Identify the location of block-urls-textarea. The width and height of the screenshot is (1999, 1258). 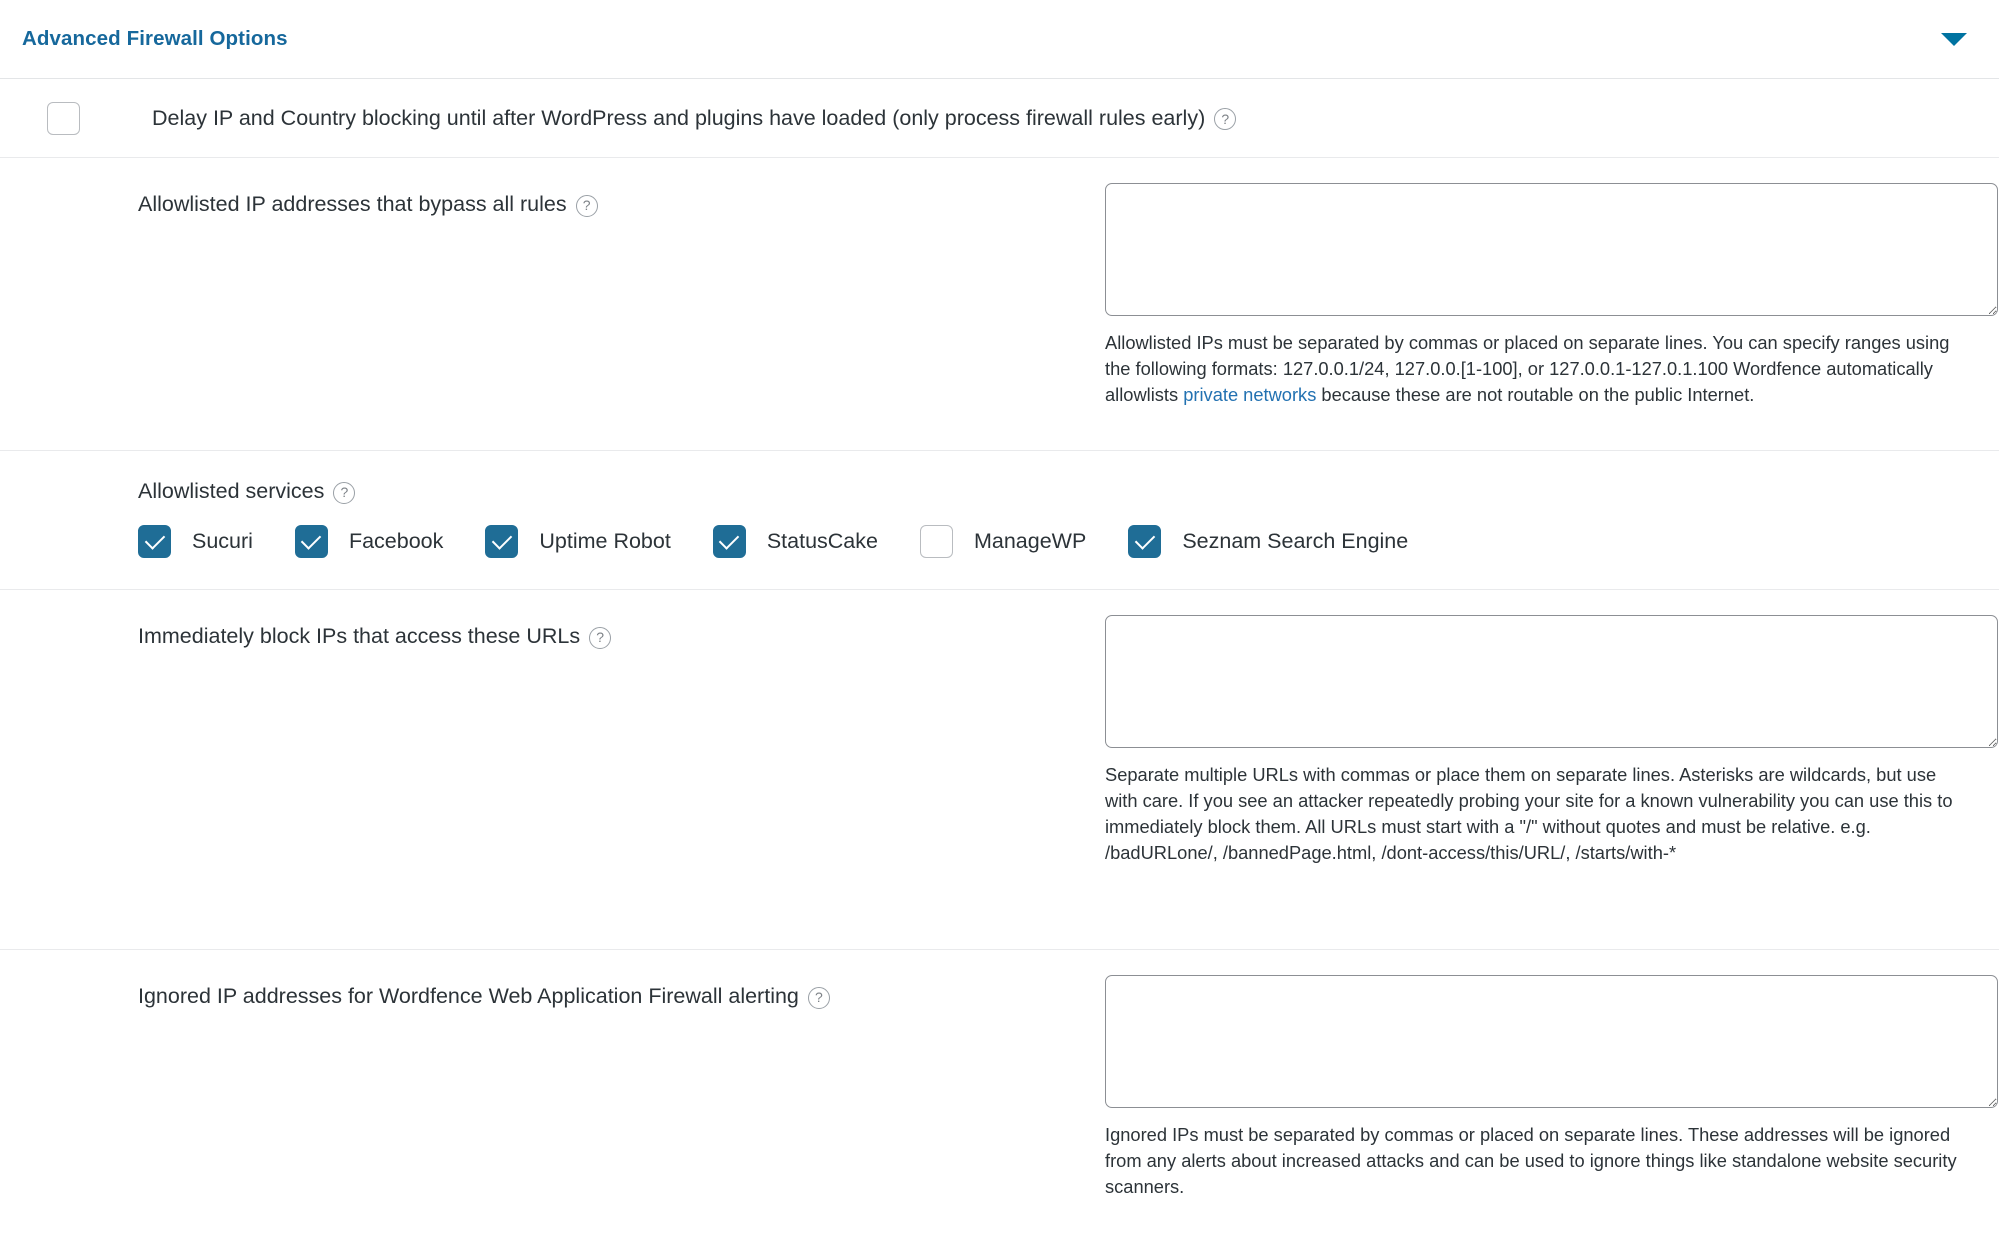
(1551, 682).